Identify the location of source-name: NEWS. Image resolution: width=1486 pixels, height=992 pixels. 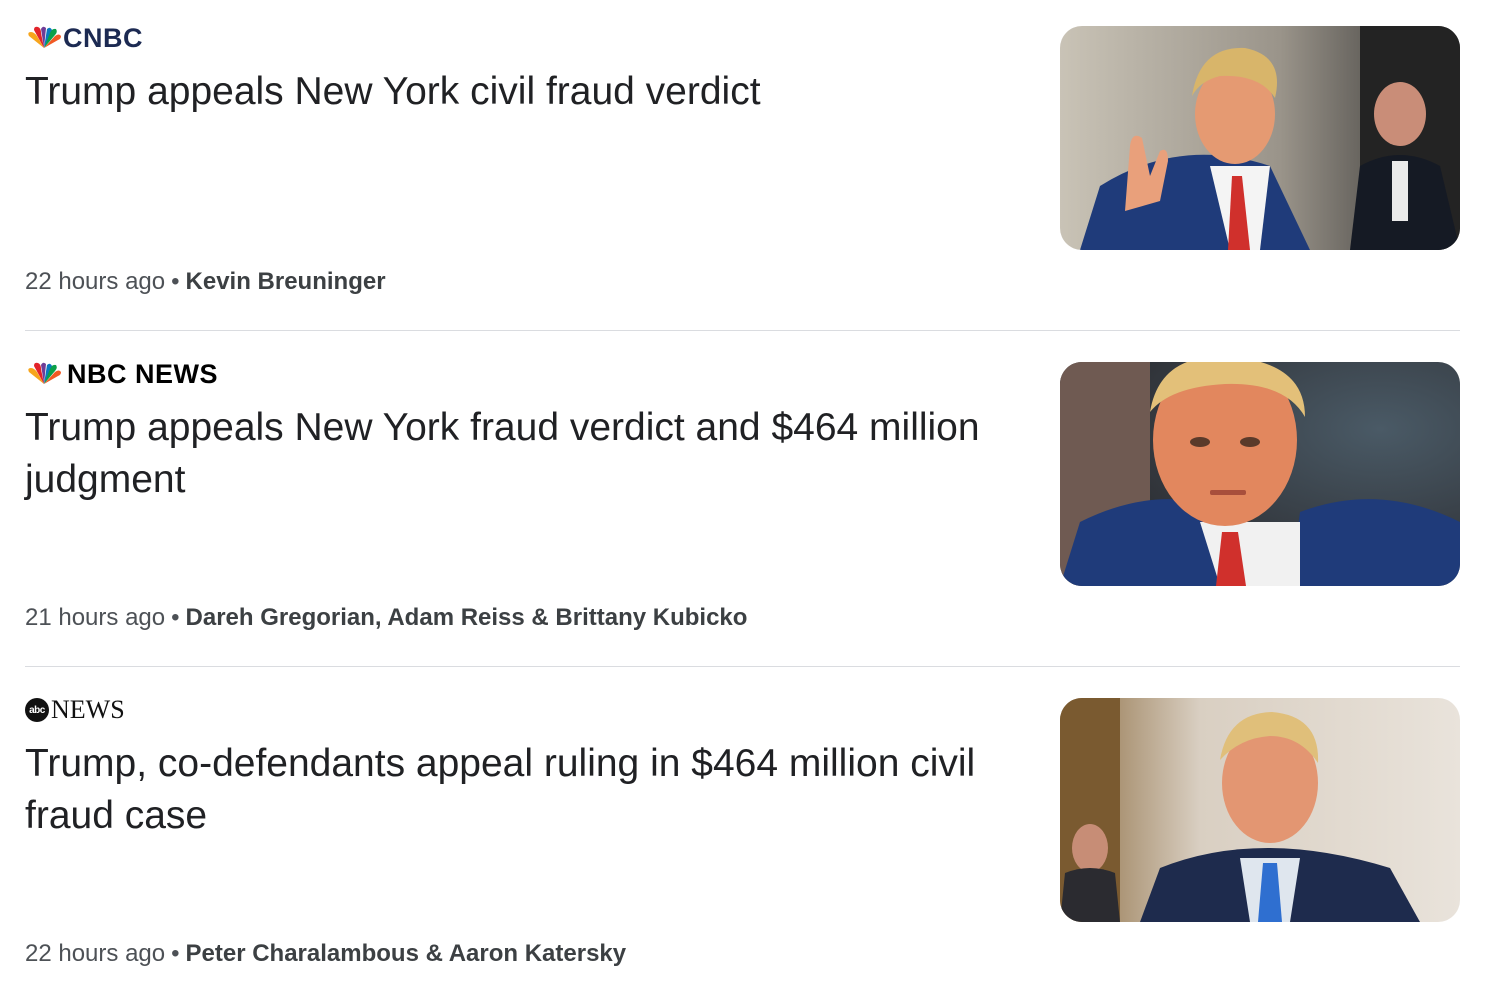
(88, 709).